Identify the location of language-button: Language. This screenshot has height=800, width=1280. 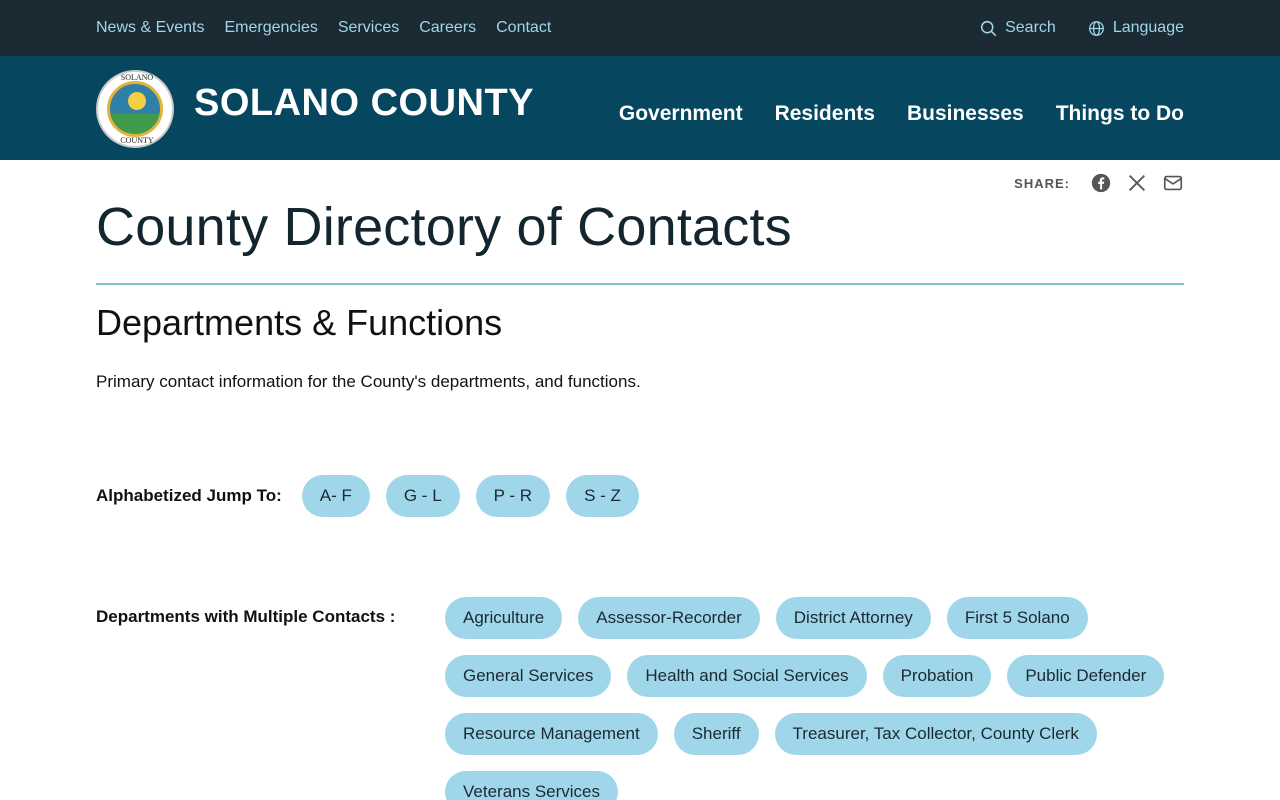
(1136, 28).